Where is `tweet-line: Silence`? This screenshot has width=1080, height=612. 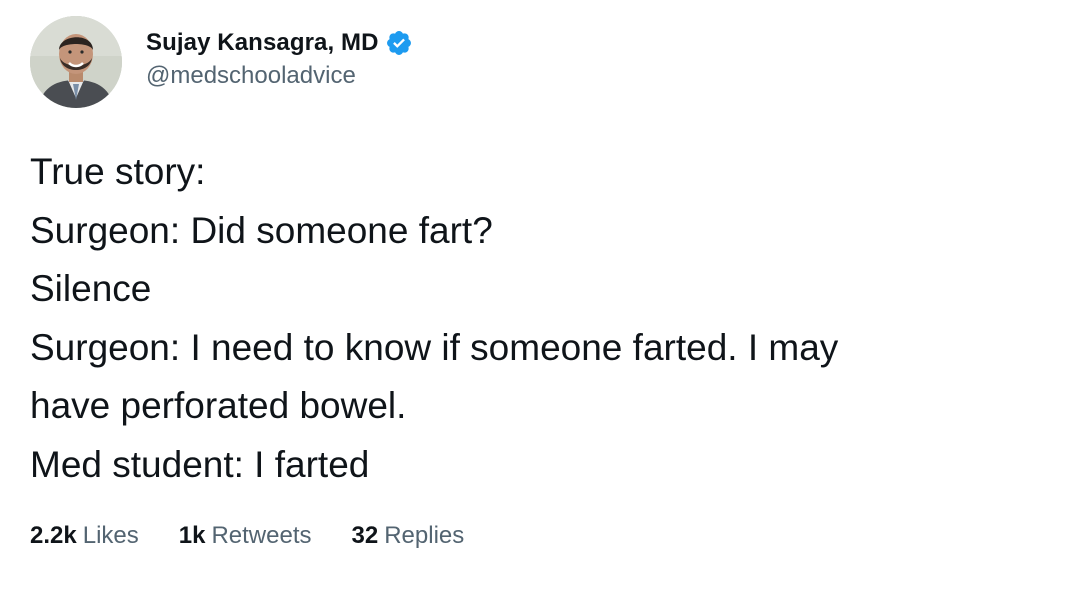
tweet-line: Silence is located at coordinates (91, 288).